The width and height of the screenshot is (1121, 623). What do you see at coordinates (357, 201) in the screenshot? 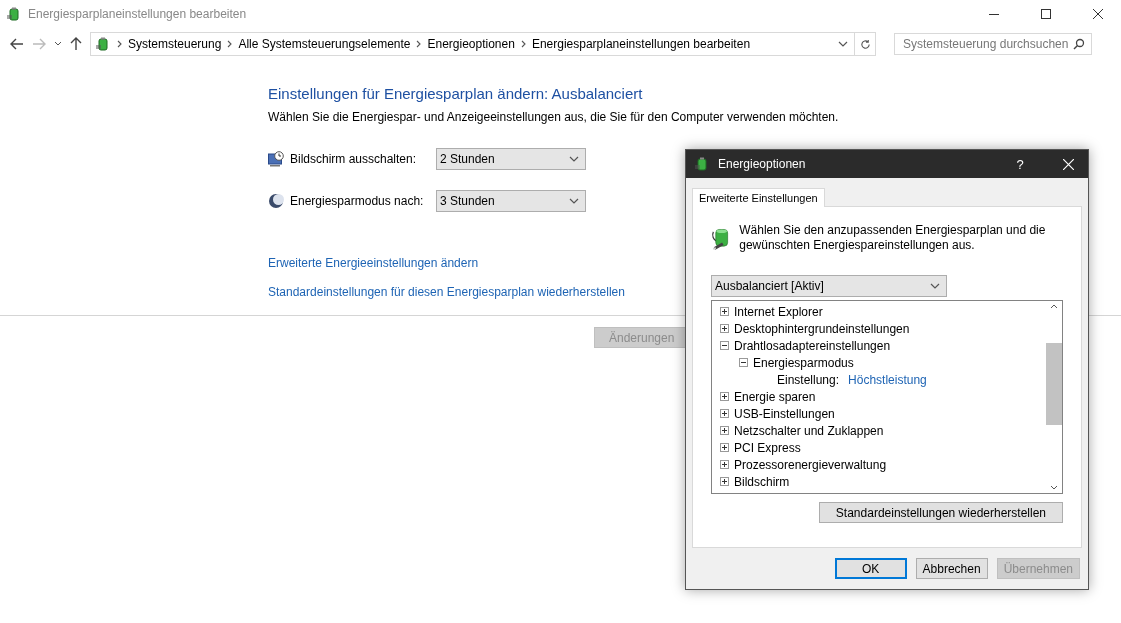
I see `setting-label: Energiesparmodus nach:` at bounding box center [357, 201].